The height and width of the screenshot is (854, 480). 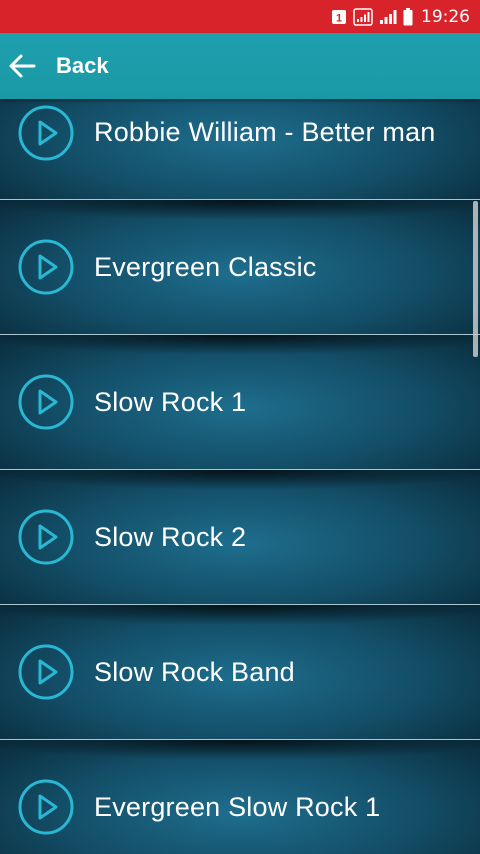 What do you see at coordinates (388, 17) in the screenshot?
I see `signal-icon` at bounding box center [388, 17].